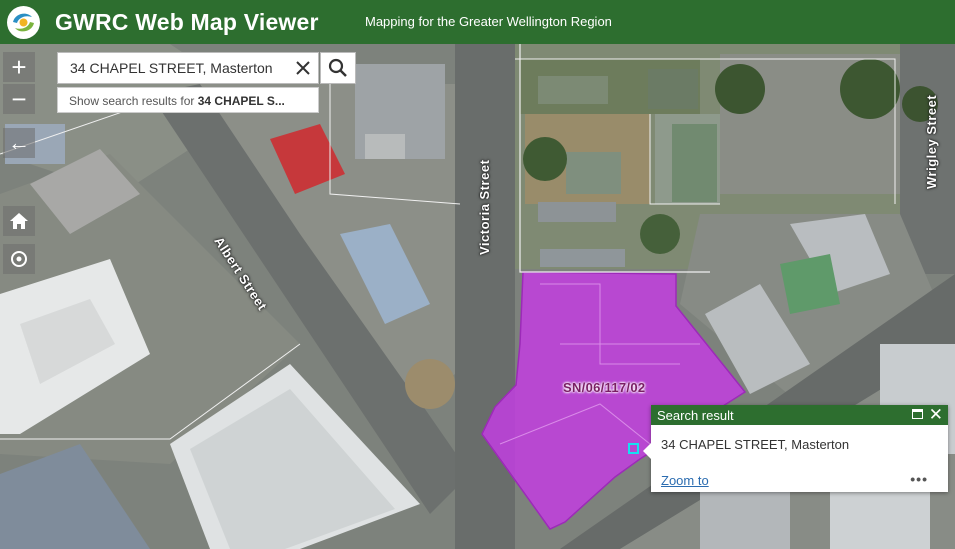 The image size is (955, 549). Describe the element at coordinates (931, 141) in the screenshot. I see `street-label-wrigley: Wrigley Street` at that location.